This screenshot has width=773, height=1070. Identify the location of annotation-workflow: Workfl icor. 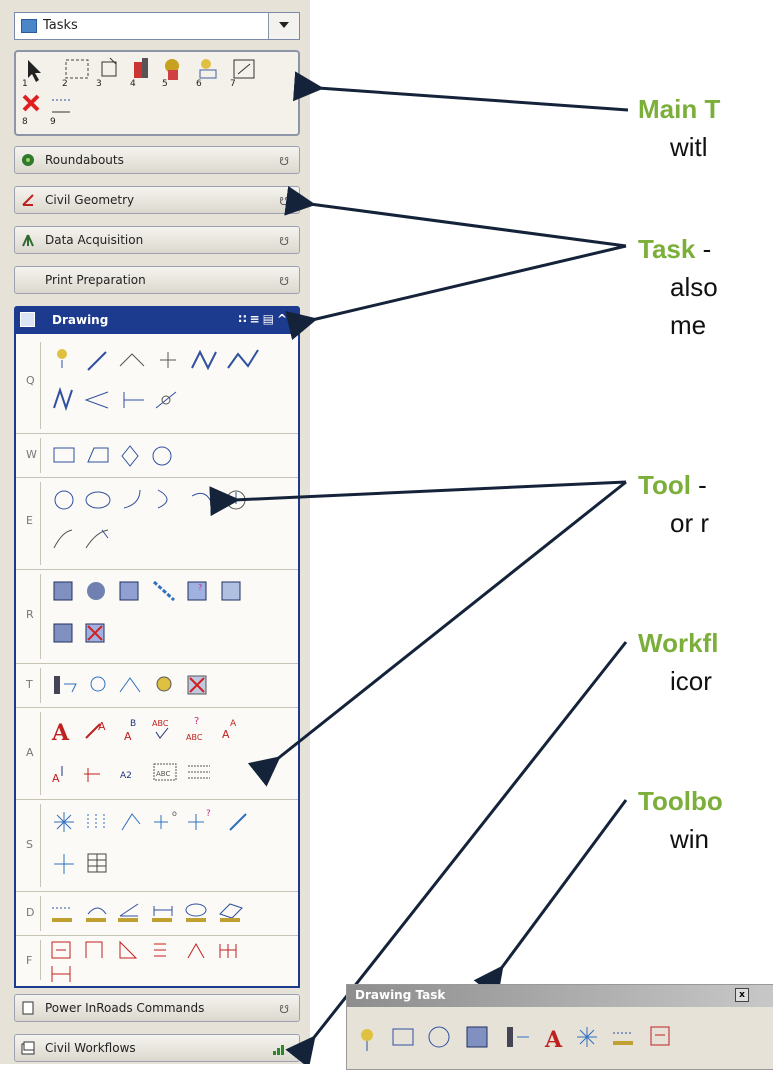
(678, 662).